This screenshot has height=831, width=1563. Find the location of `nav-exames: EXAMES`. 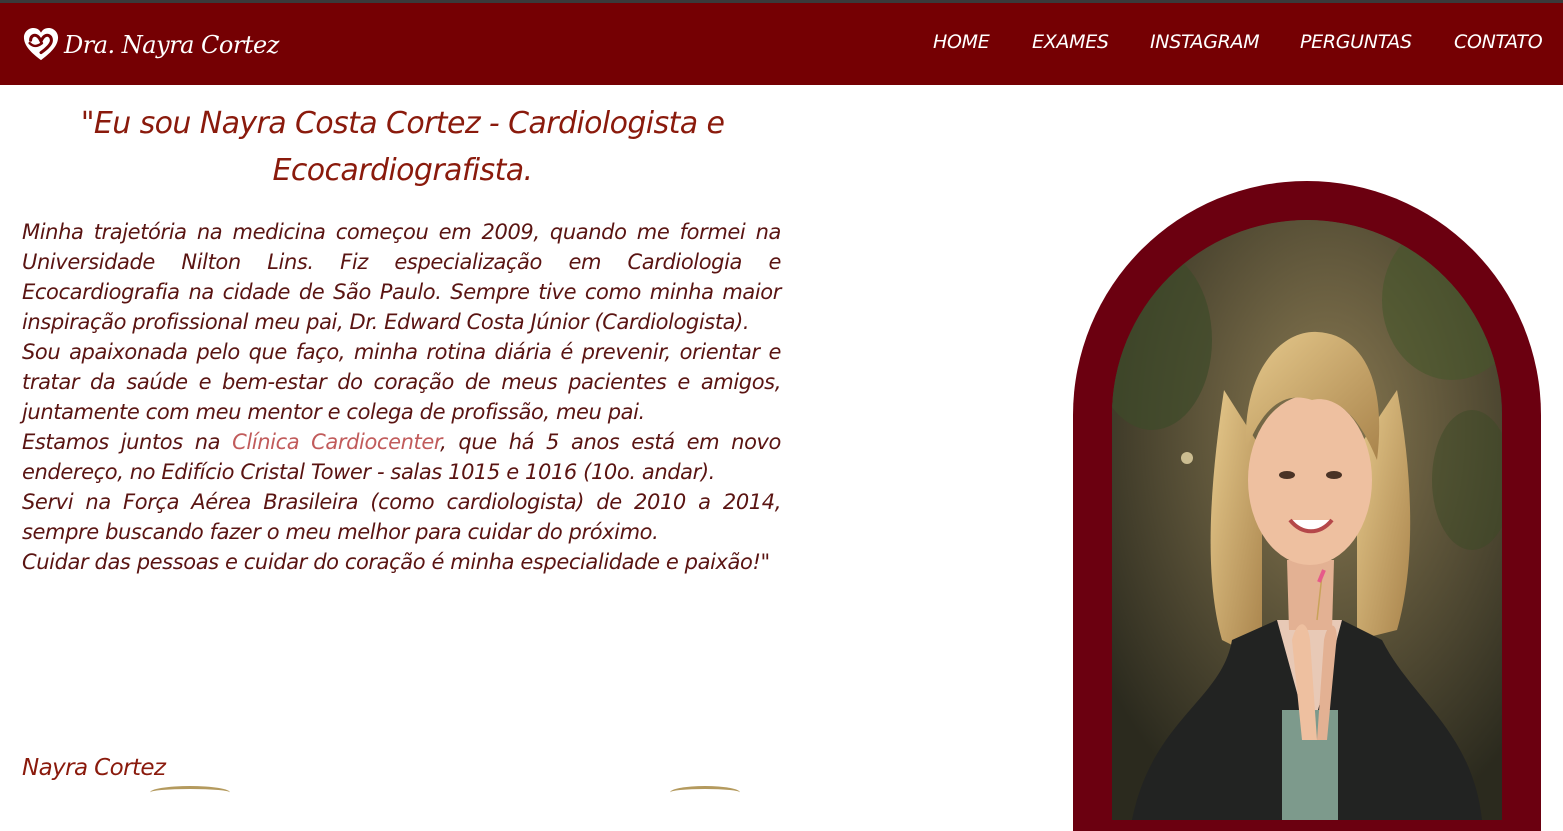

nav-exames: EXAMES is located at coordinates (1070, 42).